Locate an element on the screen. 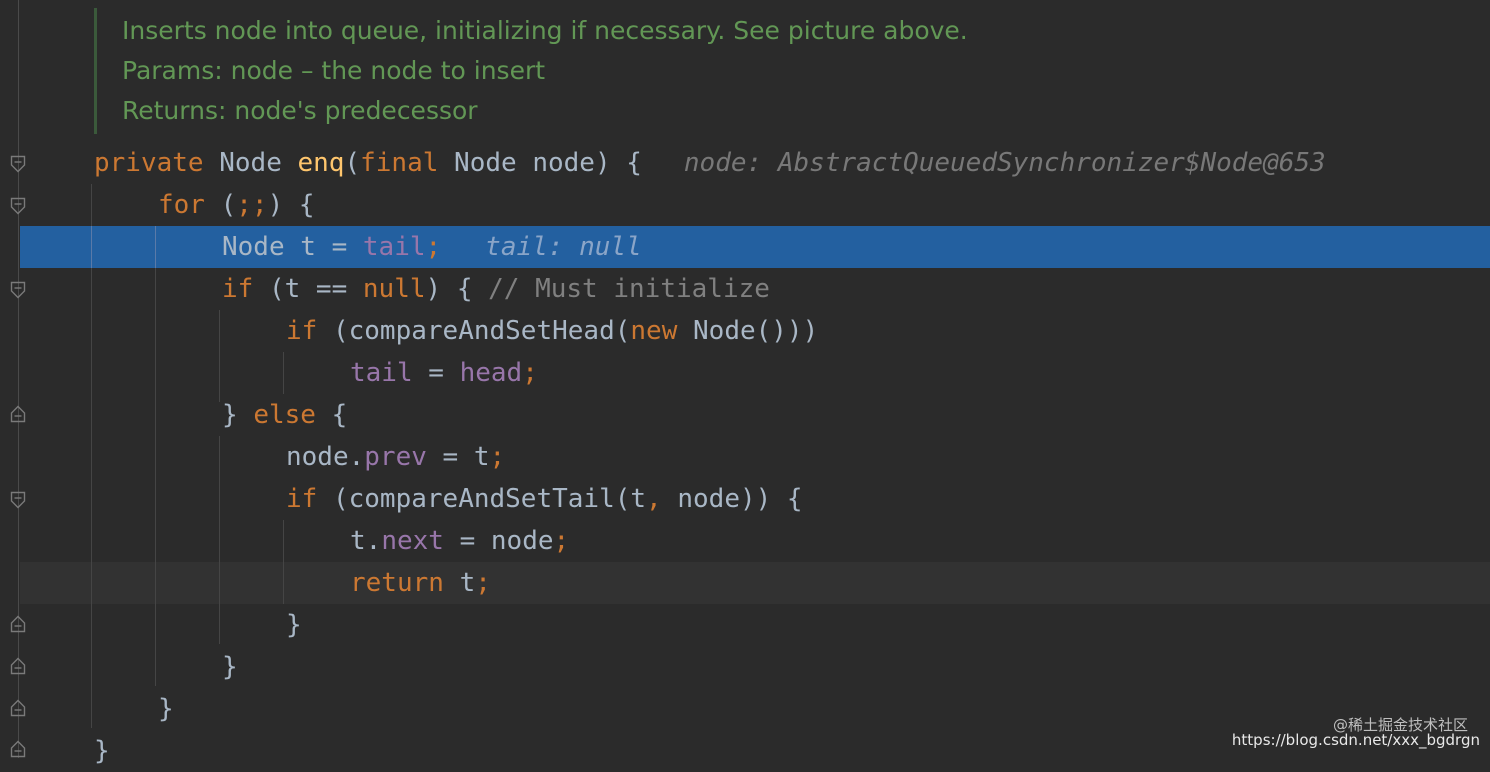  code-token: Node())) is located at coordinates (748, 331).